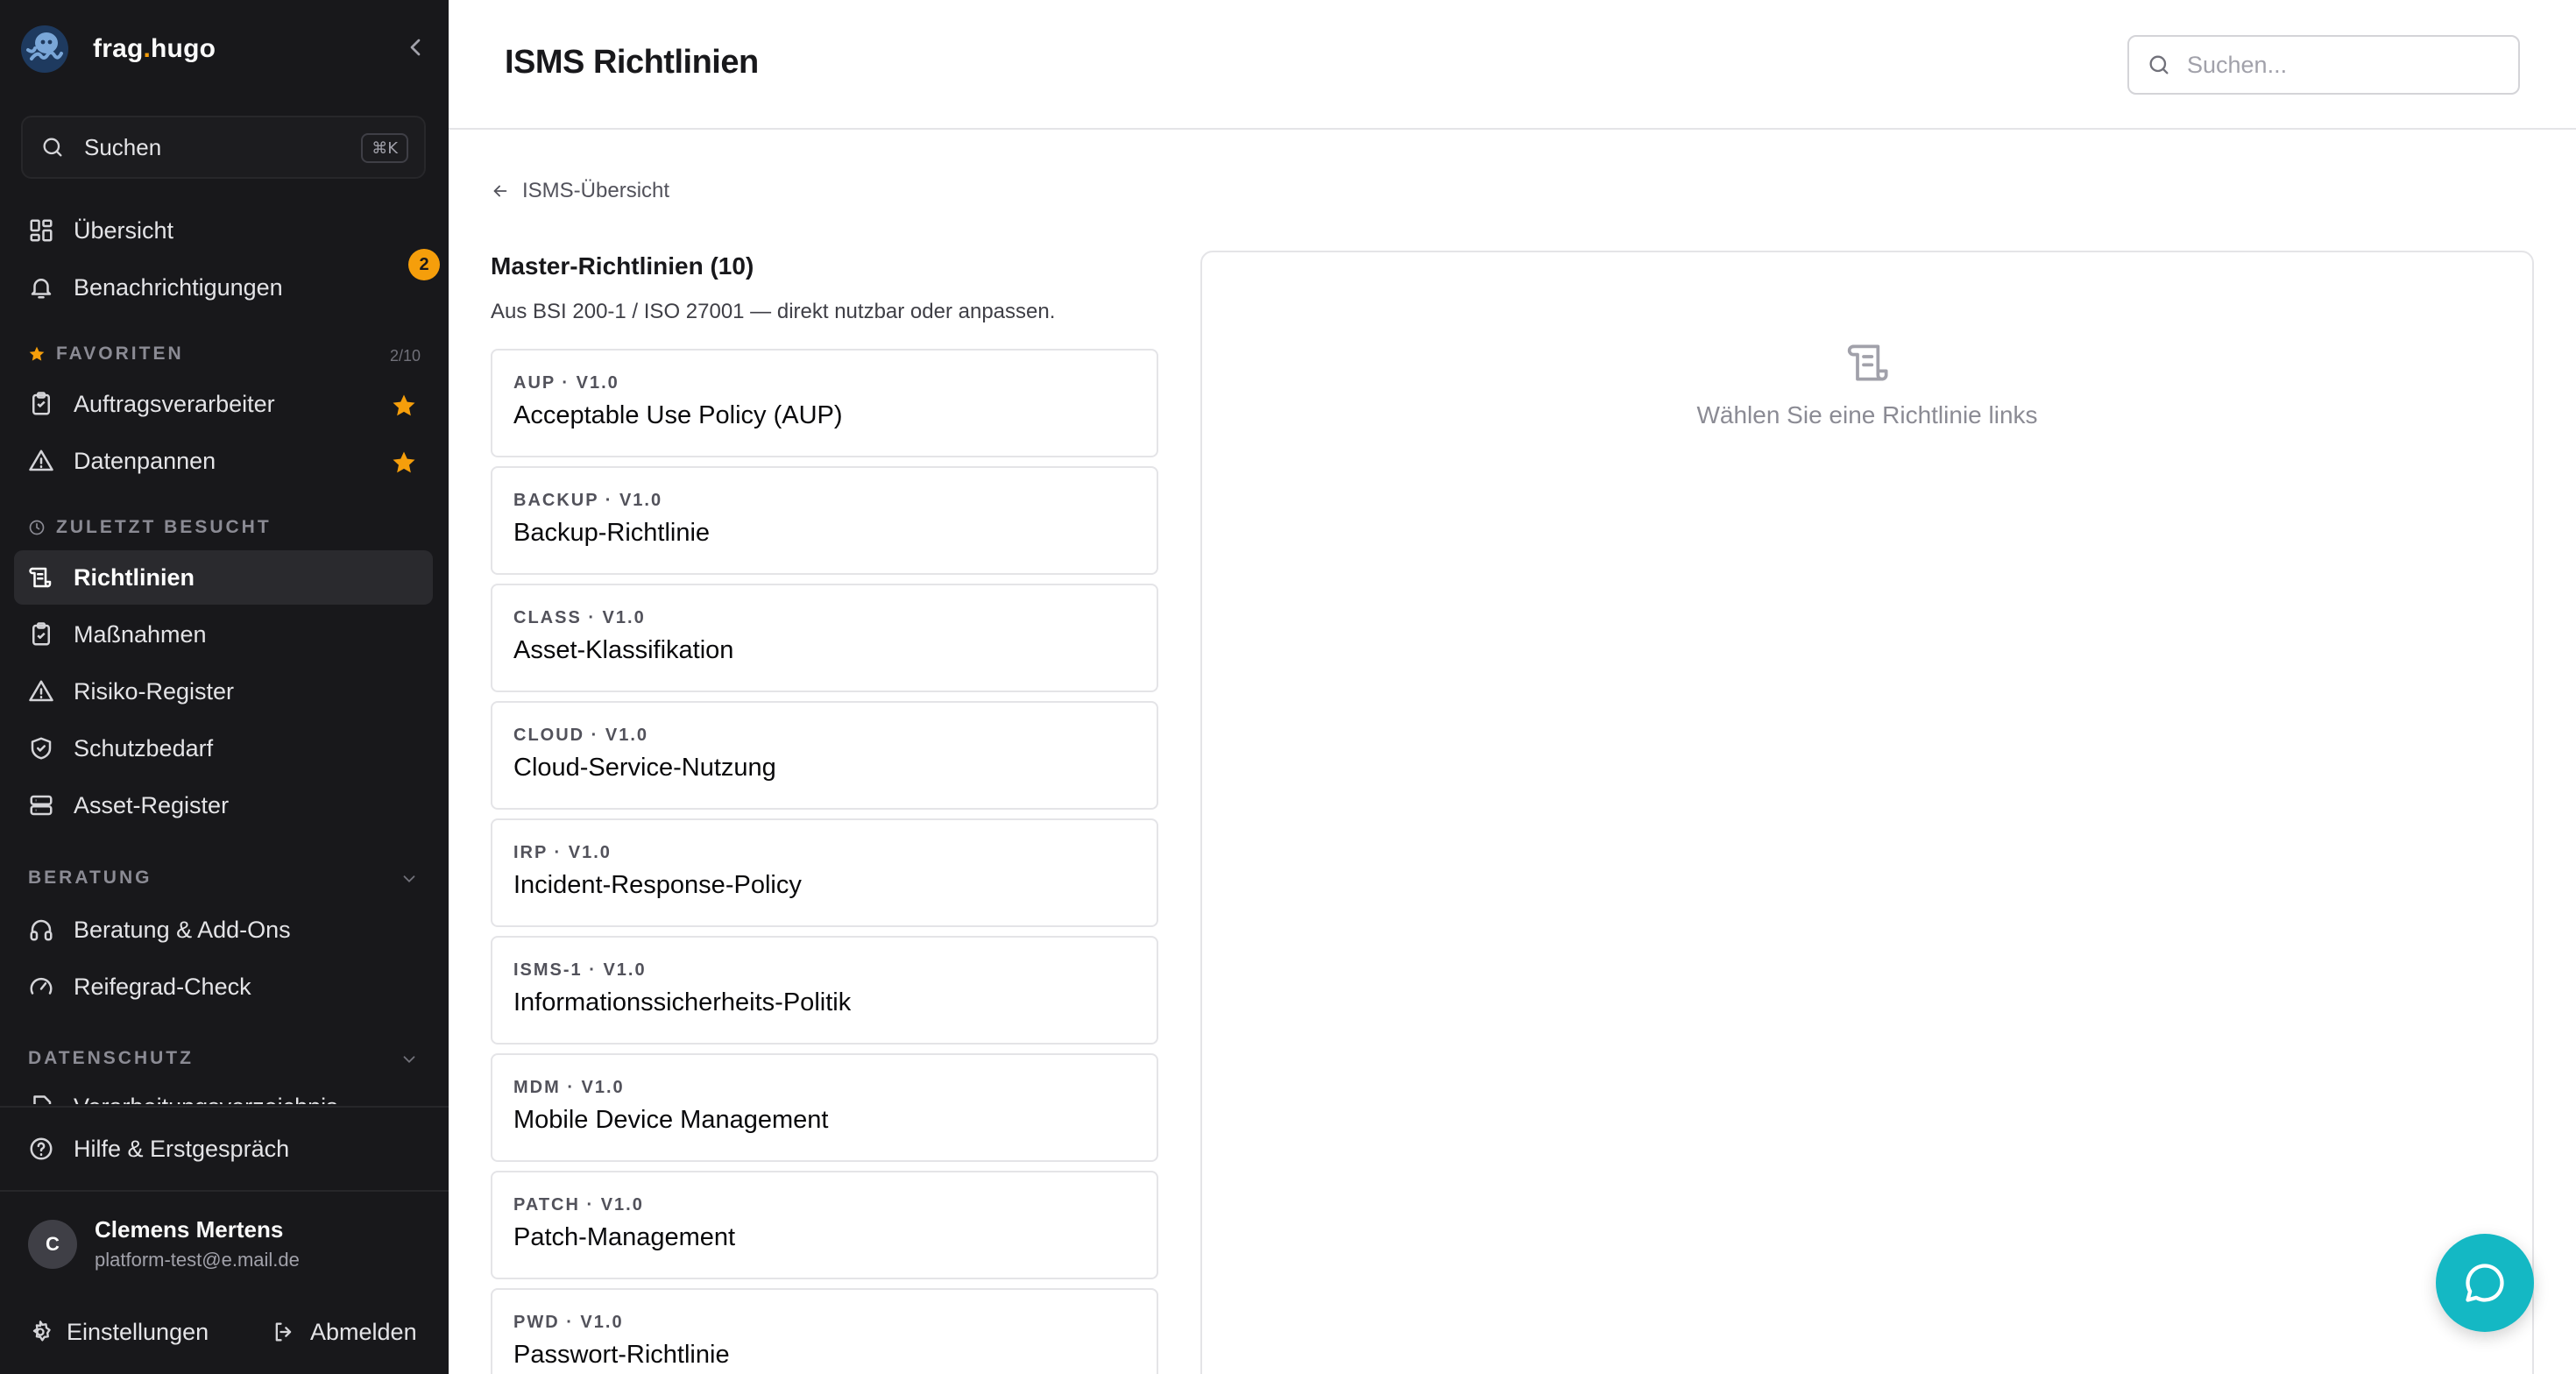 This screenshot has height=1374, width=2576. What do you see at coordinates (154, 48) in the screenshot?
I see `brand-name: frag.hugo` at bounding box center [154, 48].